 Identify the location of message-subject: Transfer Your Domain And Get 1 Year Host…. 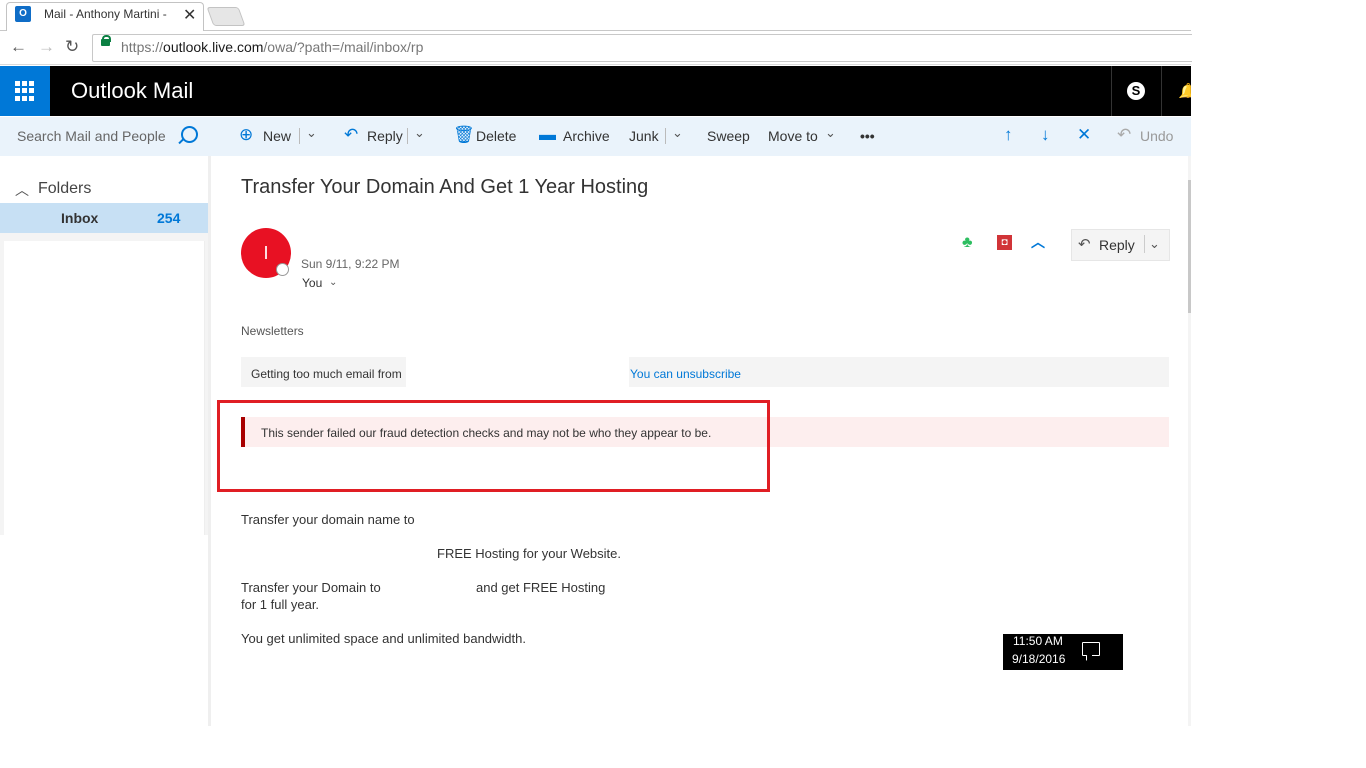
(445, 187).